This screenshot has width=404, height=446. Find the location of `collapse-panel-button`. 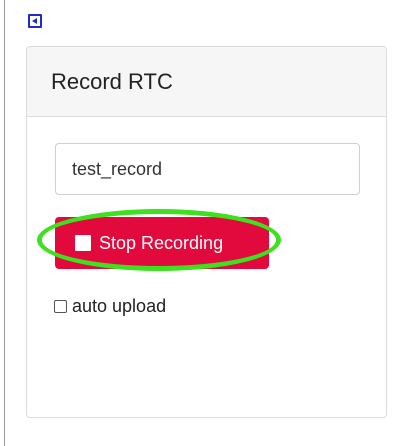

collapse-panel-button is located at coordinates (35, 21).